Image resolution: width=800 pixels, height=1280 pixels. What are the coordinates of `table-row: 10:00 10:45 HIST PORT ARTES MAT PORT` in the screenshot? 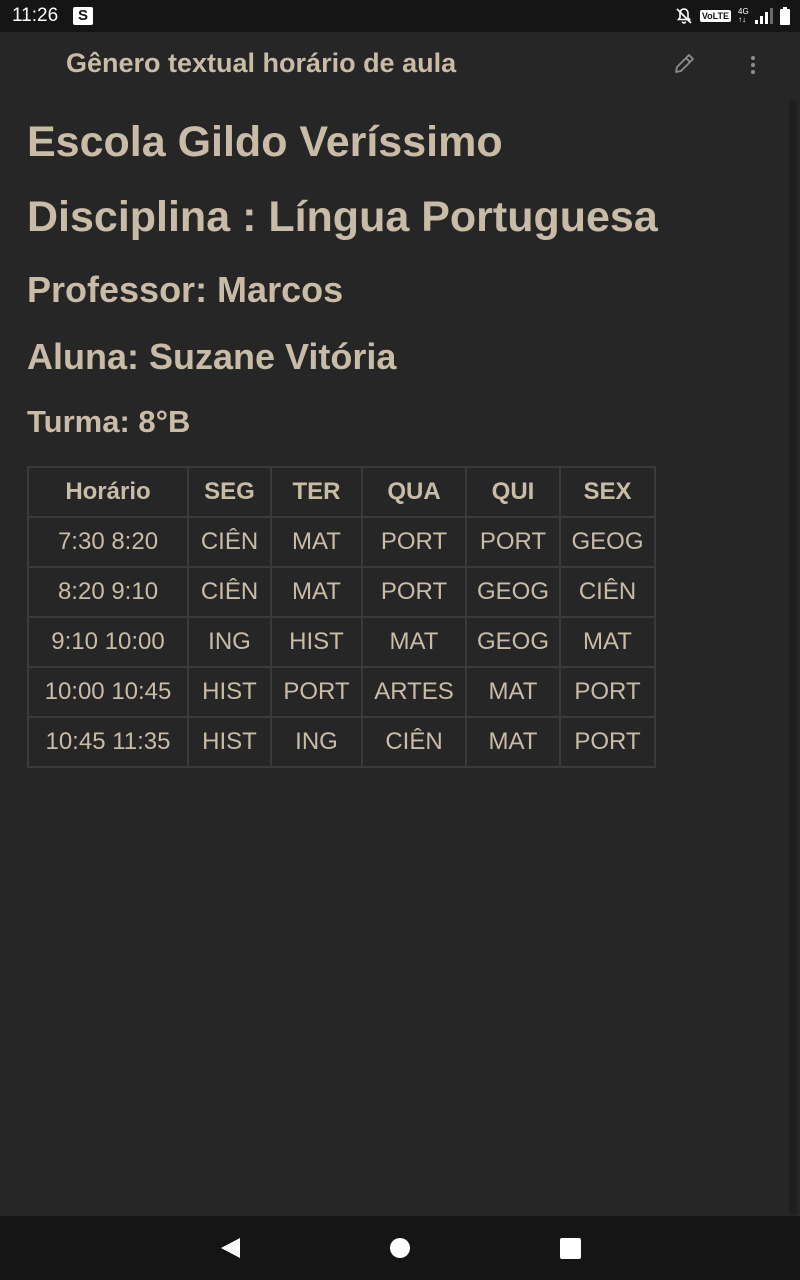 It's located at (341, 692).